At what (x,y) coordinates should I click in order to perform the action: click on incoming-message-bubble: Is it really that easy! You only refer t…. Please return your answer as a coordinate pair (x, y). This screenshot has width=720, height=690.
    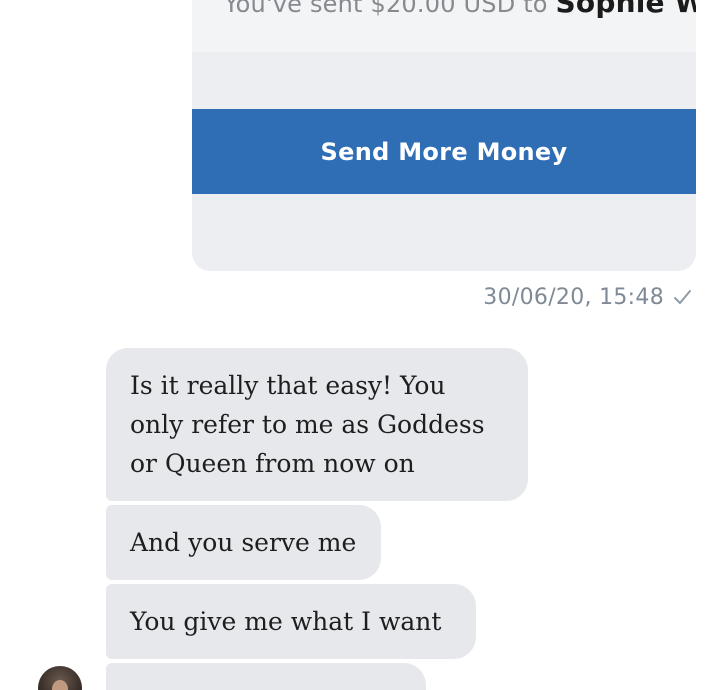
    Looking at the image, I should click on (317, 424).